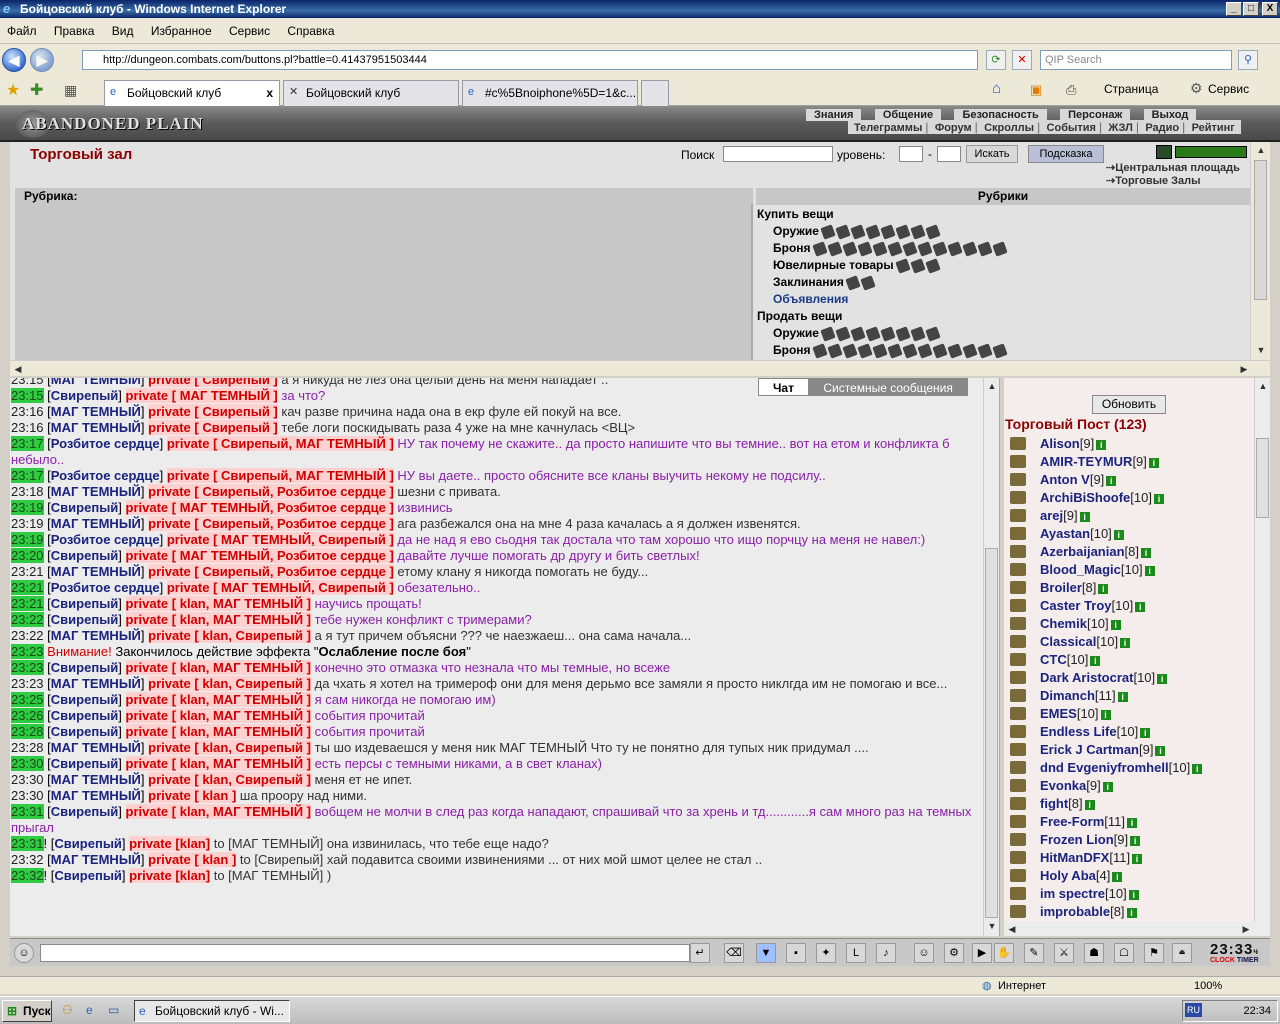  What do you see at coordinates (42, 60) in the screenshot?
I see `forward-button: ▶` at bounding box center [42, 60].